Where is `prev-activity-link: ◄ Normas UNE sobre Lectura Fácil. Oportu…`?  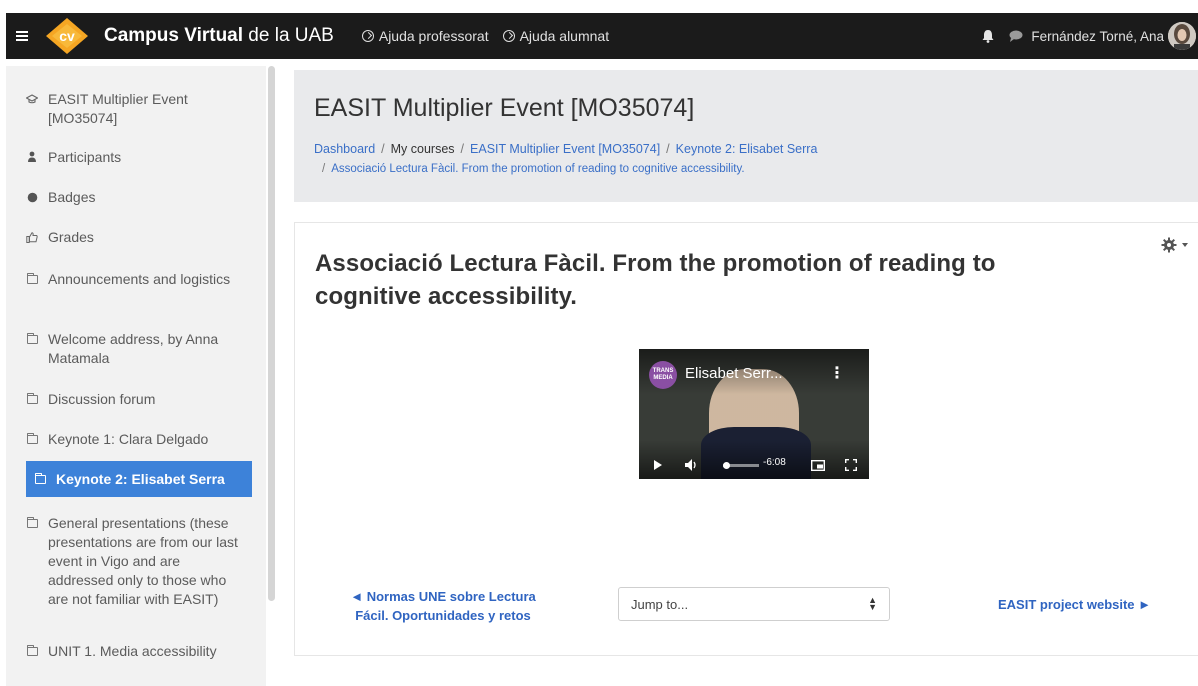 prev-activity-link: ◄ Normas UNE sobre Lectura Fácil. Oportu… is located at coordinates (443, 606).